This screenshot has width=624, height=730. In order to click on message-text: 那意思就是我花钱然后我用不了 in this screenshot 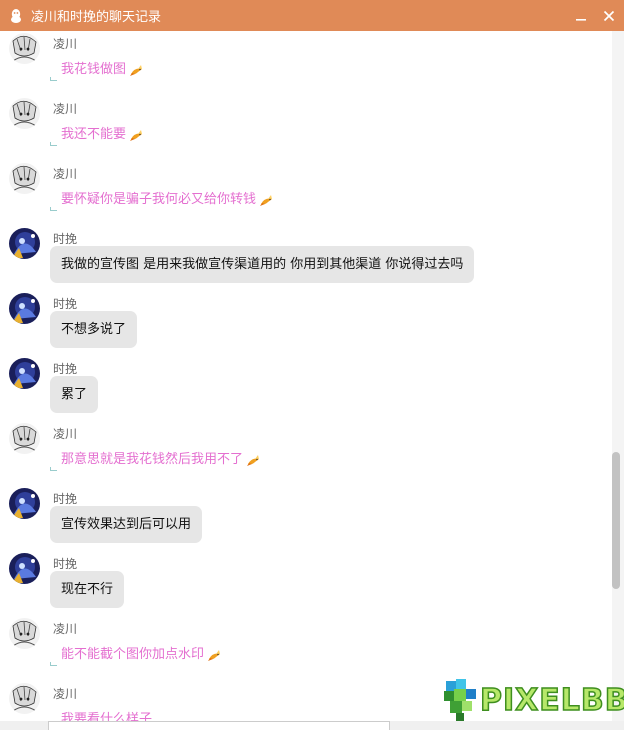, I will do `click(155, 459)`.